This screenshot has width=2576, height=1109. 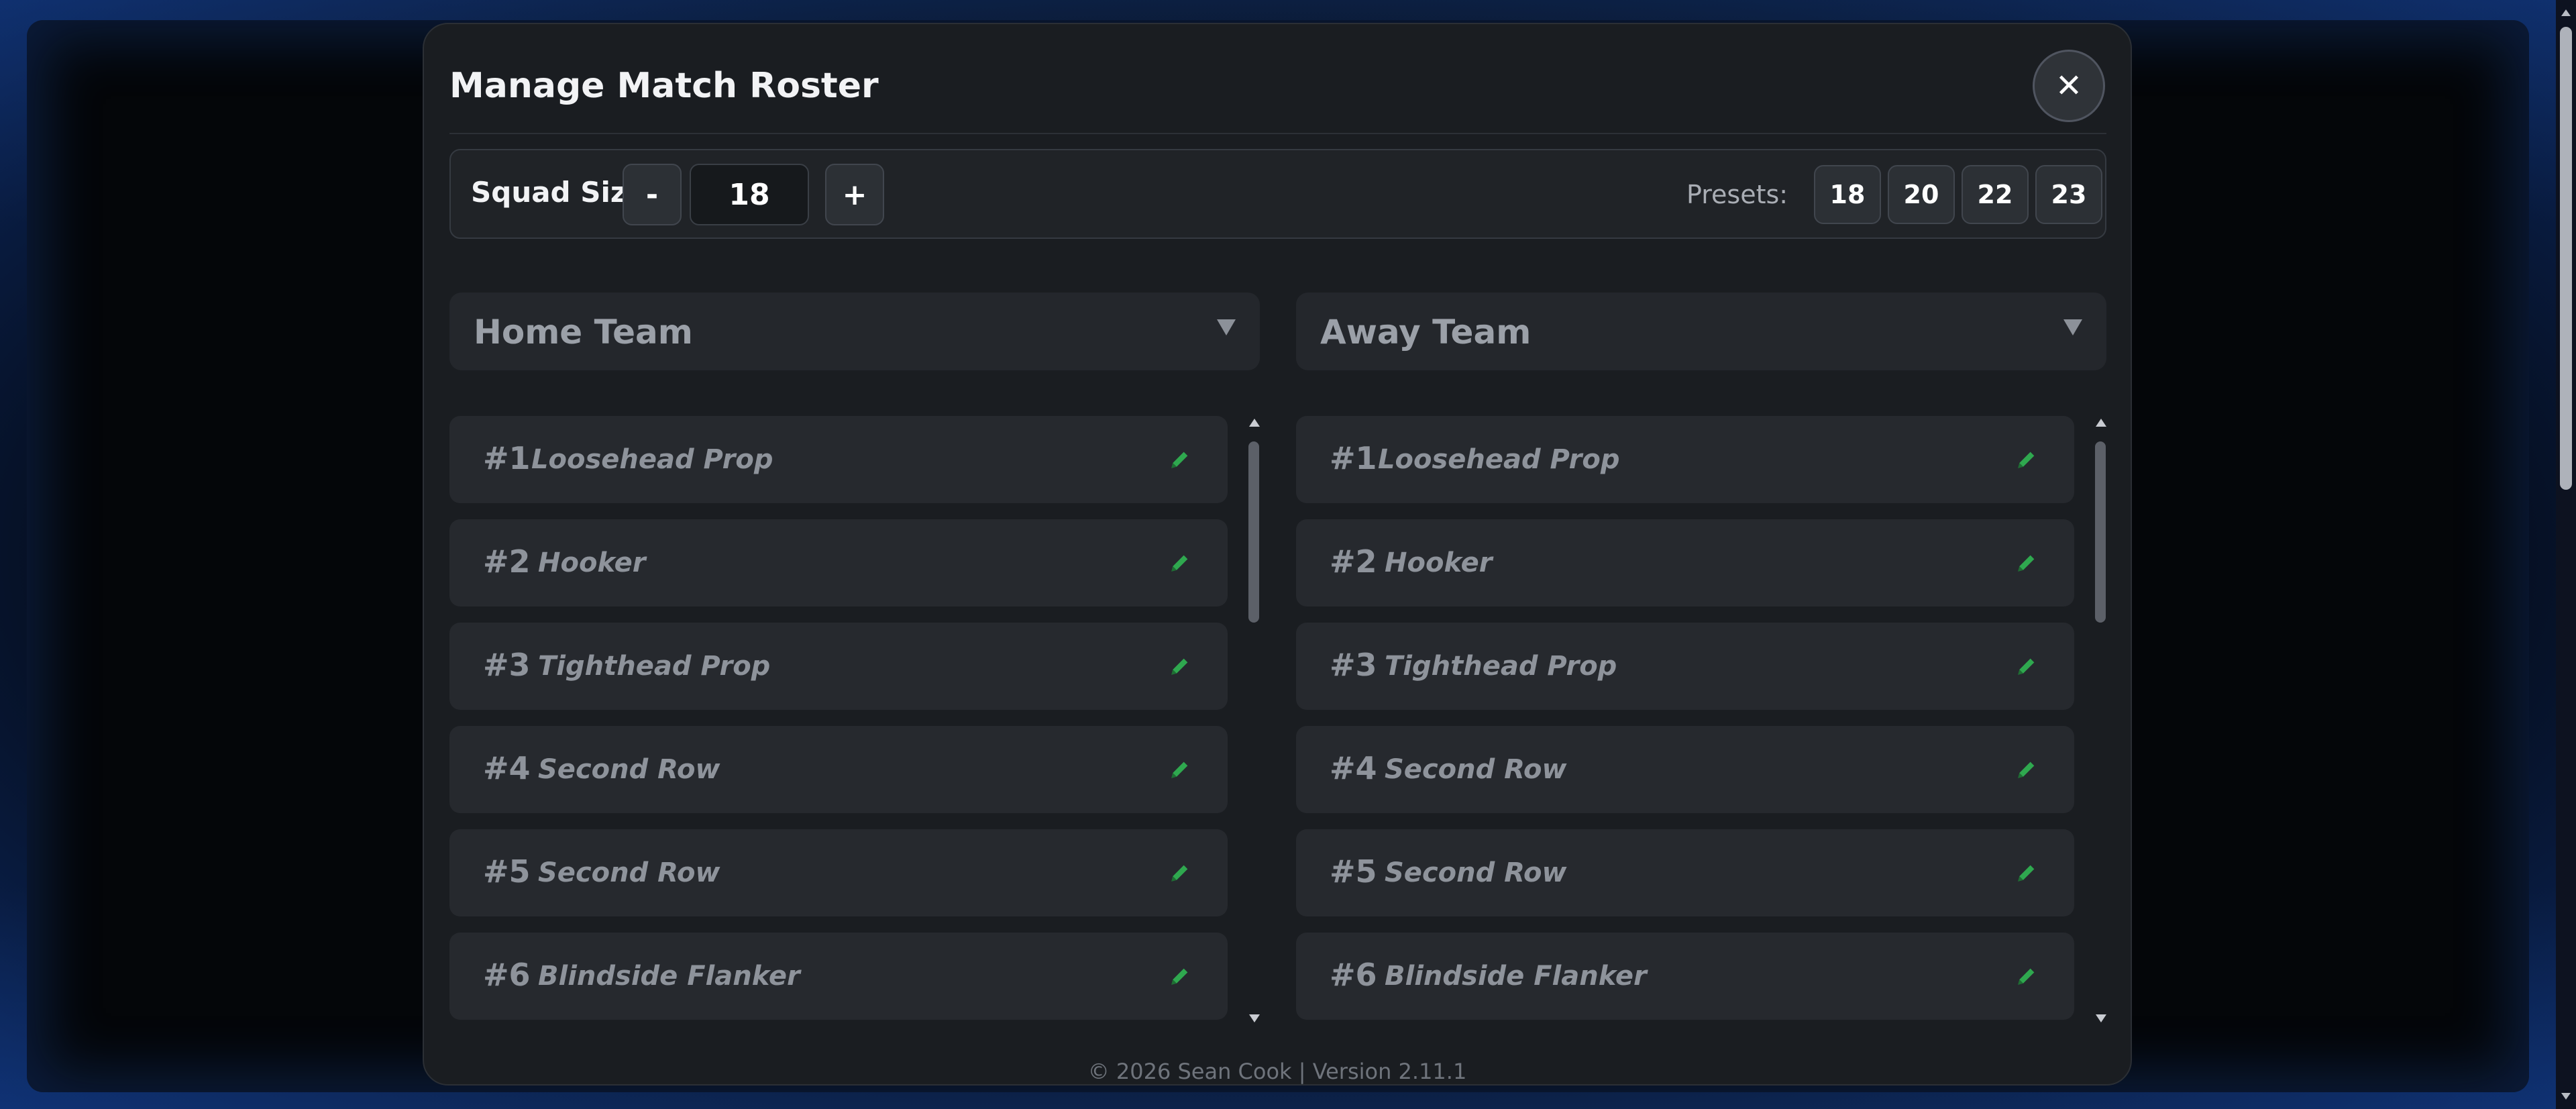 What do you see at coordinates (838, 667) in the screenshot?
I see `home-roster-row-3: #3 Tighthead Prop` at bounding box center [838, 667].